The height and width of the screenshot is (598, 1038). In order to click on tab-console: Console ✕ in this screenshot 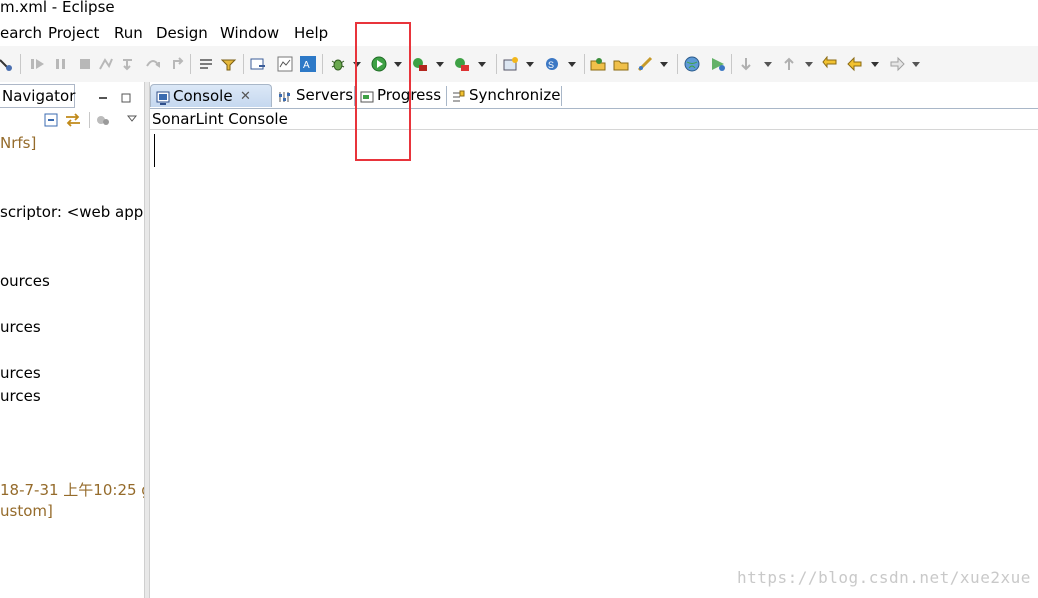, I will do `click(211, 95)`.